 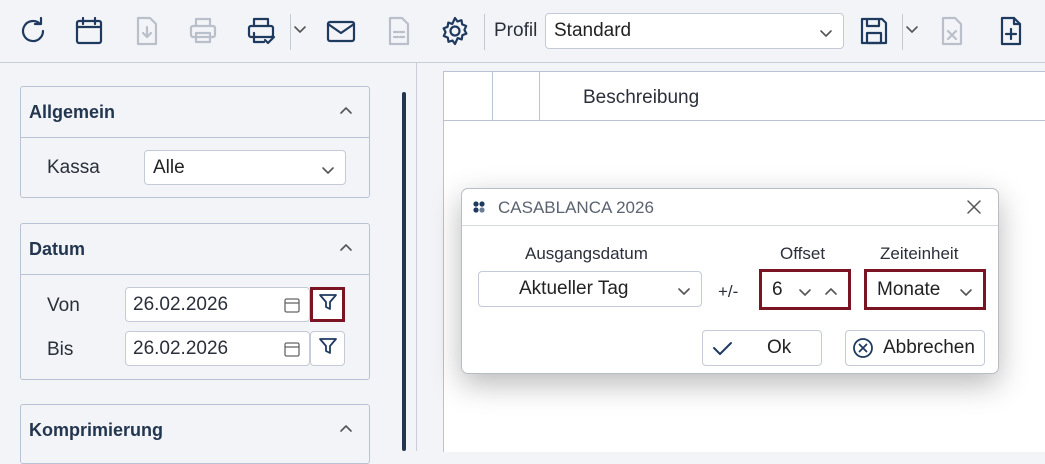 I want to click on bis-filter-button, so click(x=327, y=348).